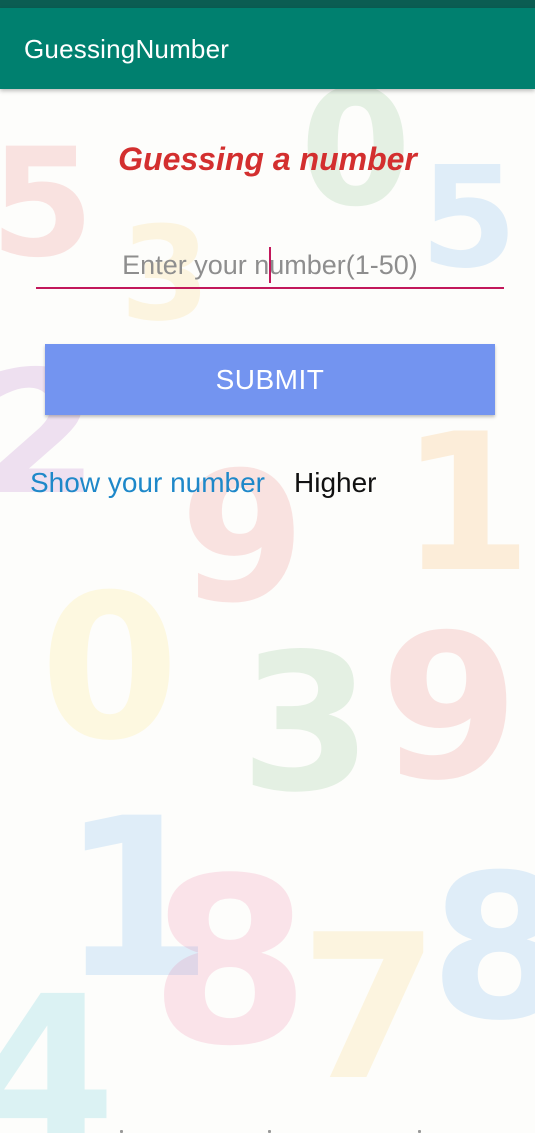  What do you see at coordinates (127, 49) in the screenshot?
I see `app-title: GuessingNumber` at bounding box center [127, 49].